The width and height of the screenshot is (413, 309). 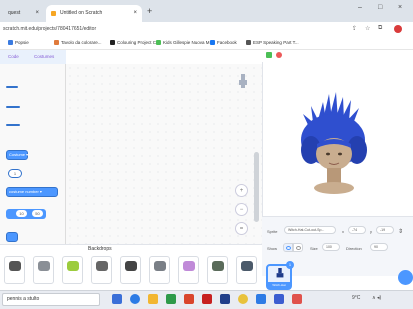 What do you see at coordinates (354, 28) in the screenshot?
I see `share-icon: ⇪` at bounding box center [354, 28].